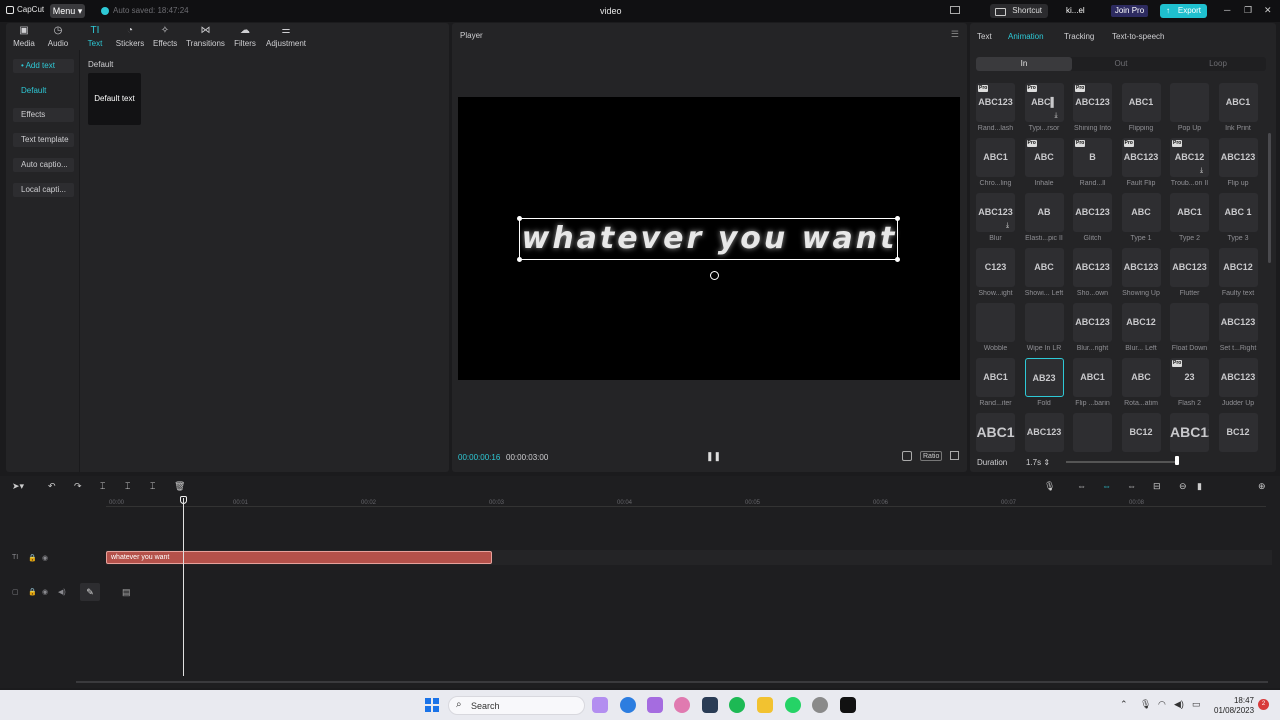  Describe the element at coordinates (130, 37) in the screenshot. I see `tool-stickers: ◔ Stickers` at that location.